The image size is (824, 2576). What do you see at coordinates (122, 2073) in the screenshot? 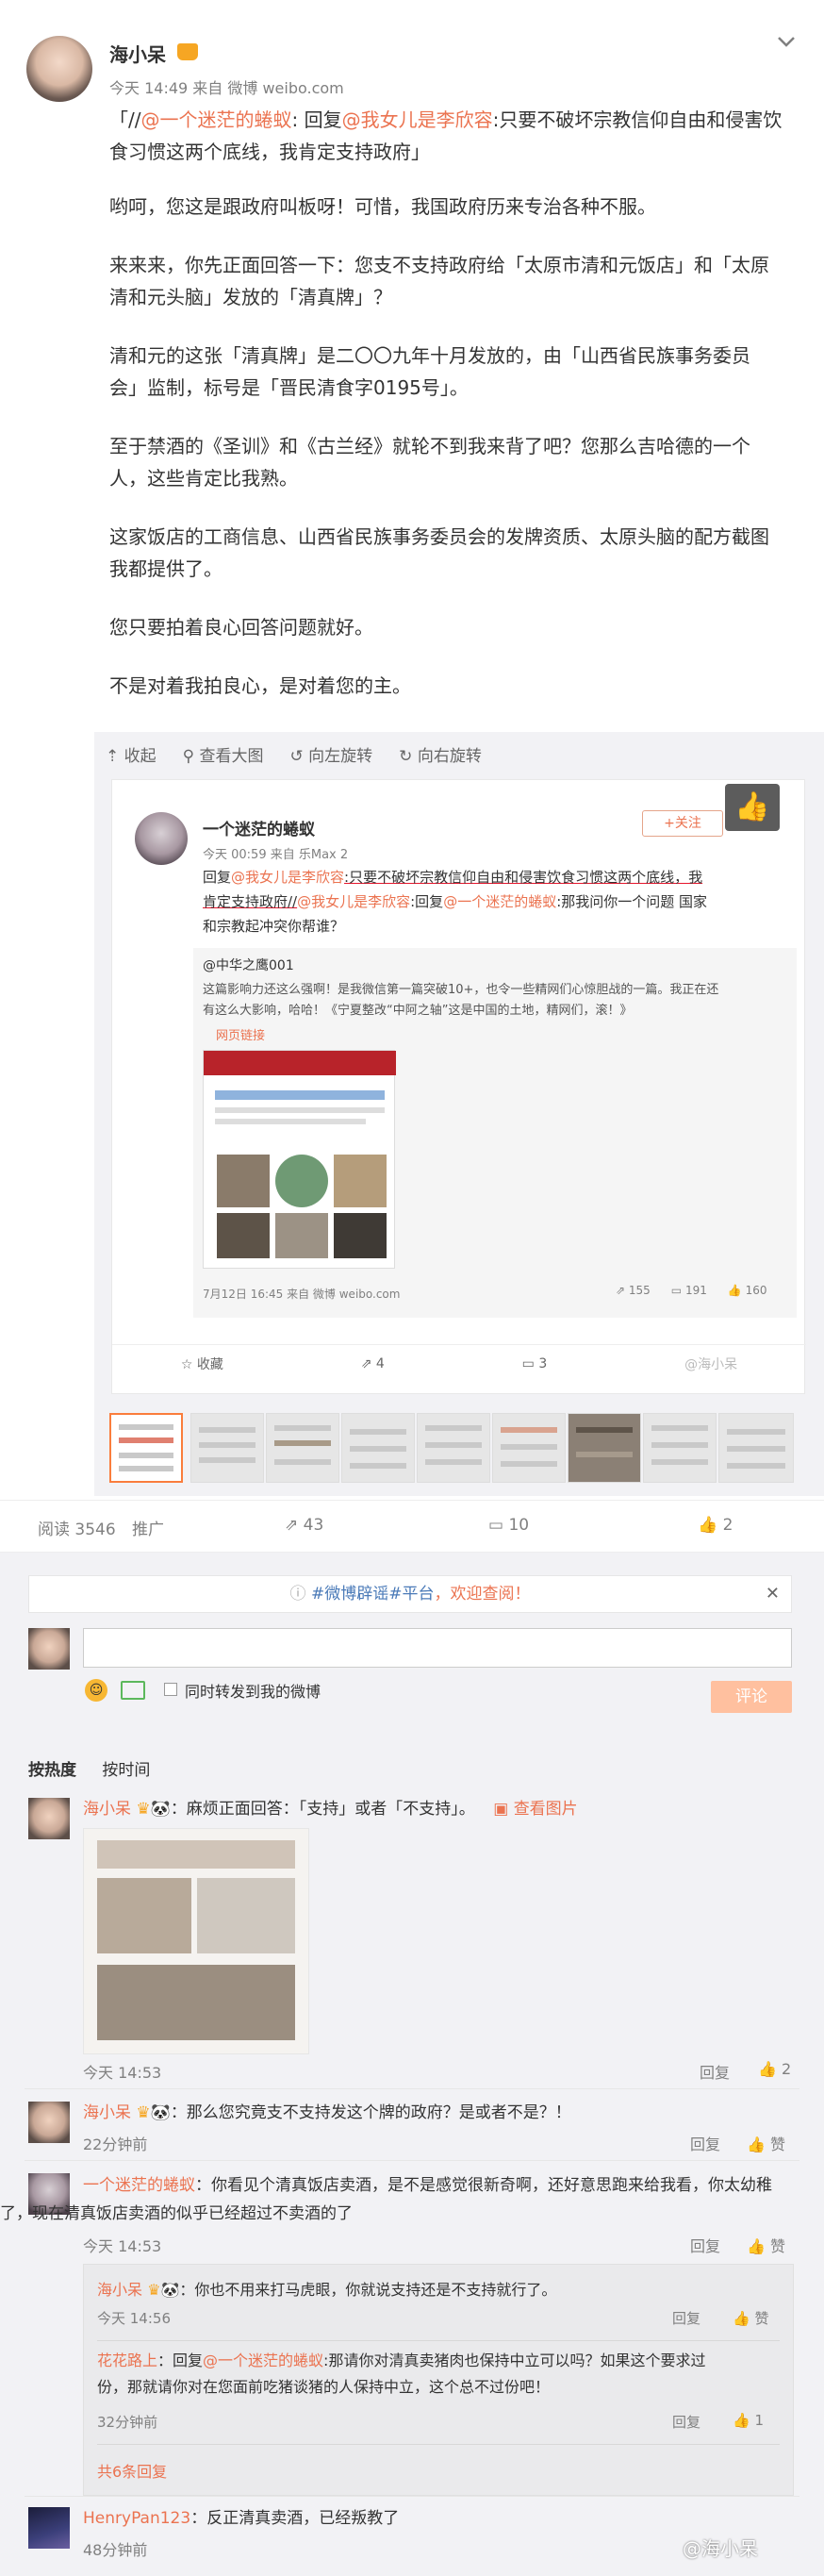
I see `comment-time: 今天 14:53` at bounding box center [122, 2073].